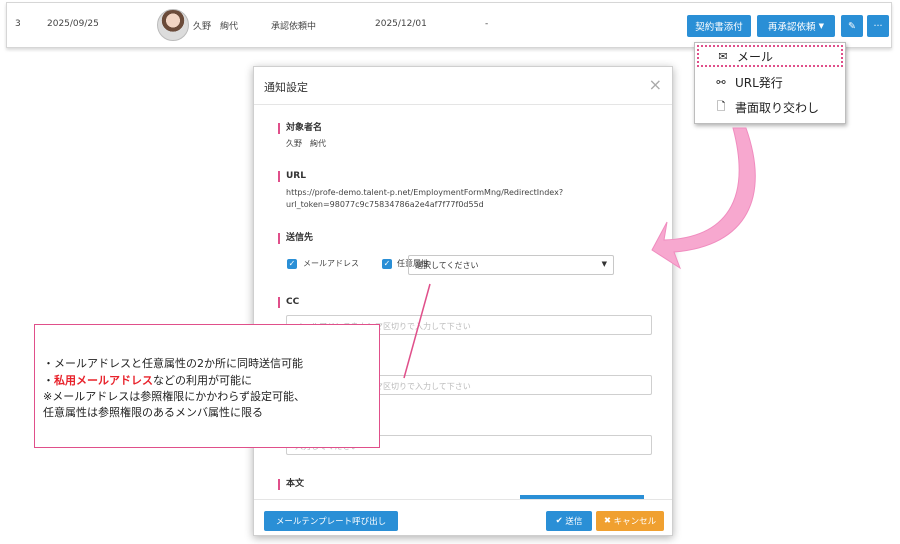 This screenshot has width=900, height=544. What do you see at coordinates (173, 363) in the screenshot?
I see `note-line-1: ・メールアドレスと任意属性の2か所に同時送信可能` at bounding box center [173, 363].